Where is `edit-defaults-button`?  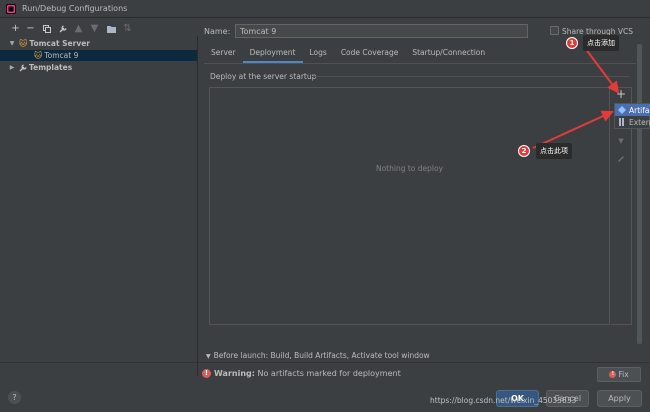
edit-defaults-button is located at coordinates (62, 28).